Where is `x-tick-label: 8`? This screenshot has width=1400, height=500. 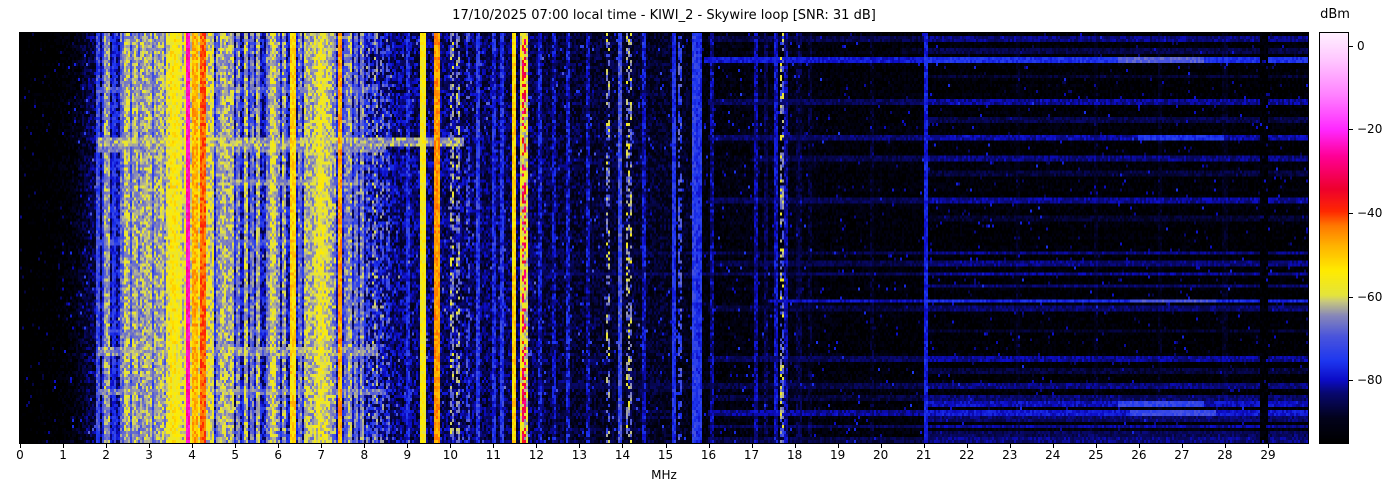 x-tick-label: 8 is located at coordinates (364, 455).